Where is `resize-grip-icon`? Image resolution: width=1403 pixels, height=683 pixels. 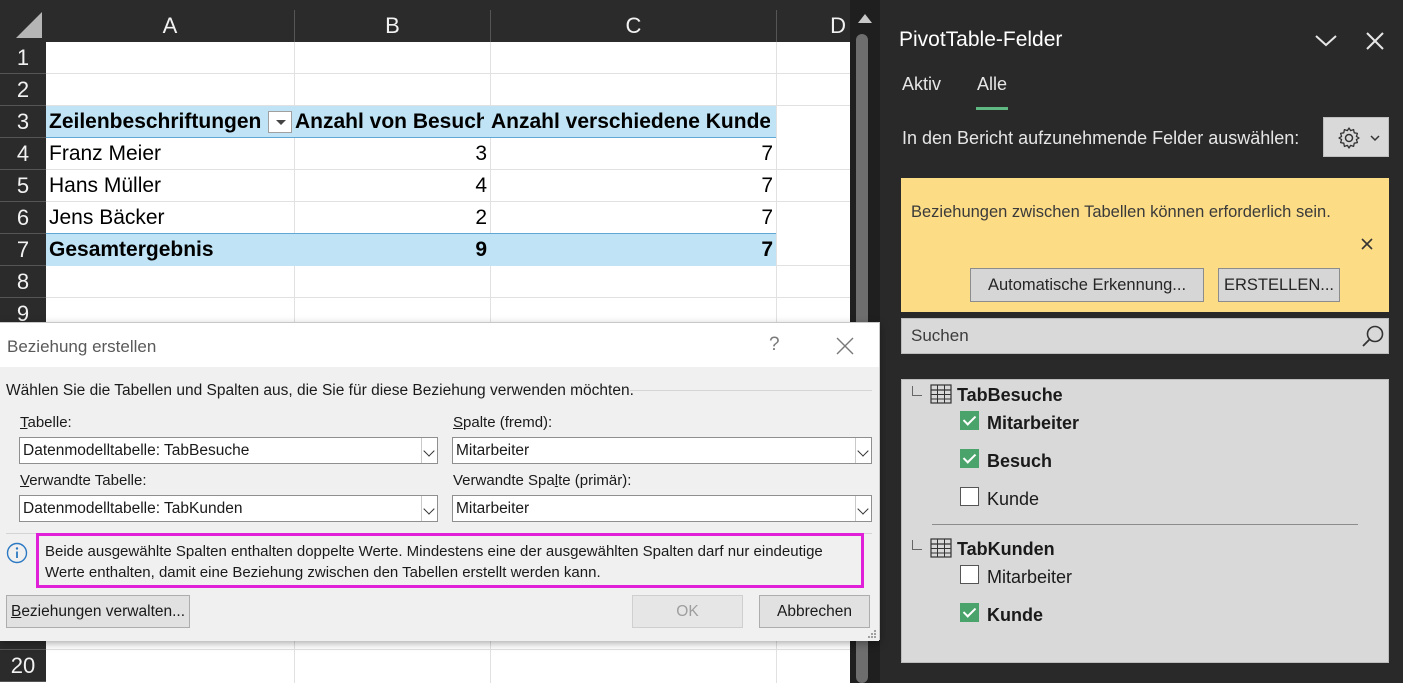
resize-grip-icon is located at coordinates (872, 634).